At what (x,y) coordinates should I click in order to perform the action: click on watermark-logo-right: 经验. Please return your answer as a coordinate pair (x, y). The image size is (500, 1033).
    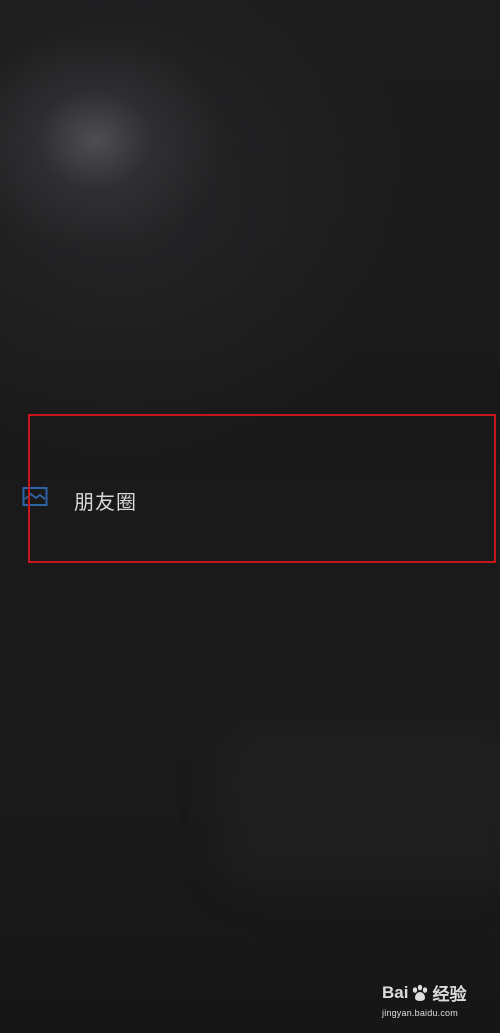
    Looking at the image, I should click on (449, 994).